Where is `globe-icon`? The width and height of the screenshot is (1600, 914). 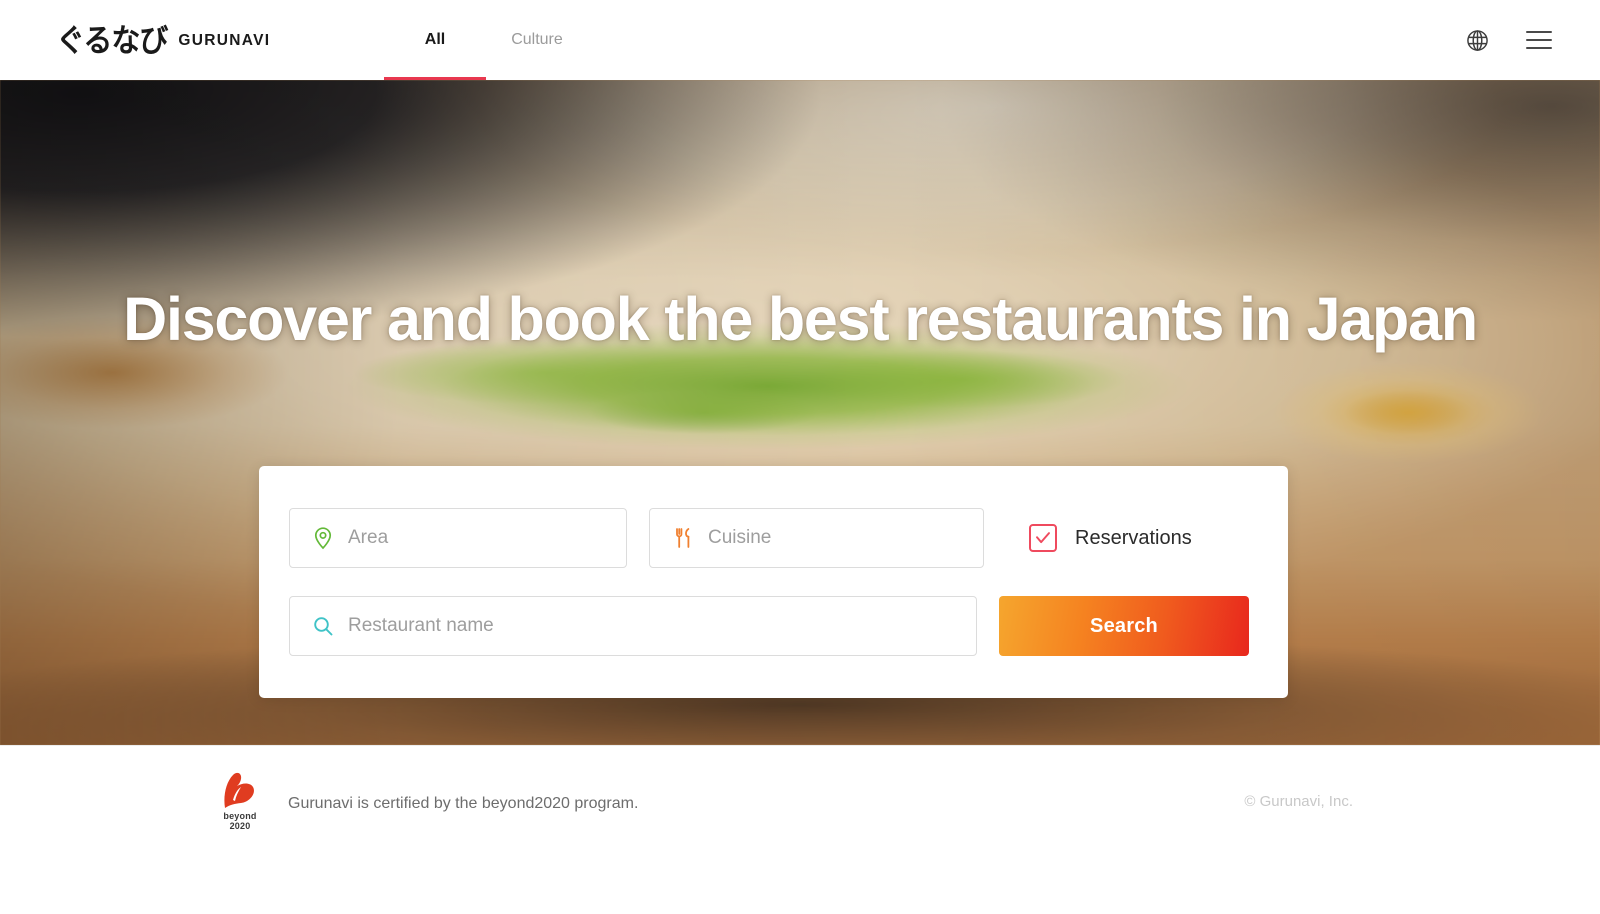
globe-icon is located at coordinates (1477, 40).